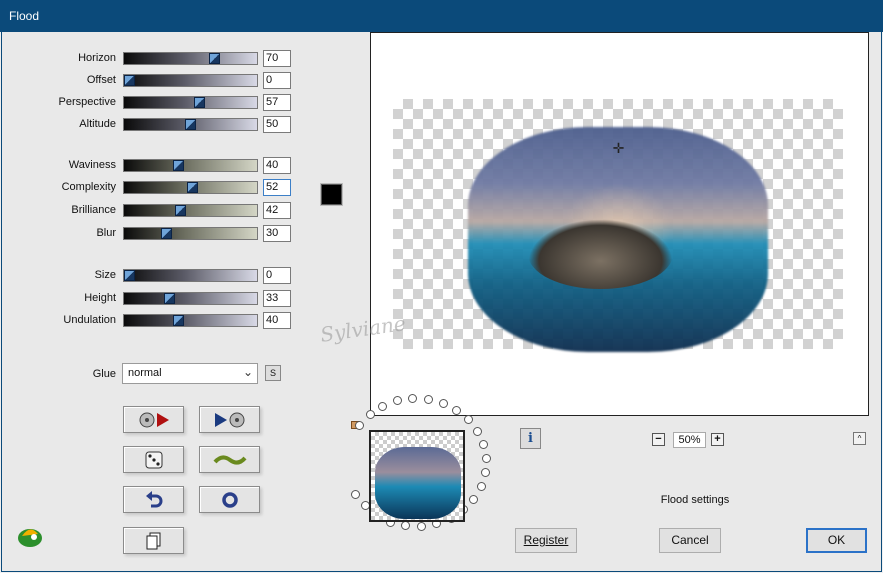 The height and width of the screenshot is (573, 883). I want to click on slider-row-offset: Offset 0, so click(147, 81).